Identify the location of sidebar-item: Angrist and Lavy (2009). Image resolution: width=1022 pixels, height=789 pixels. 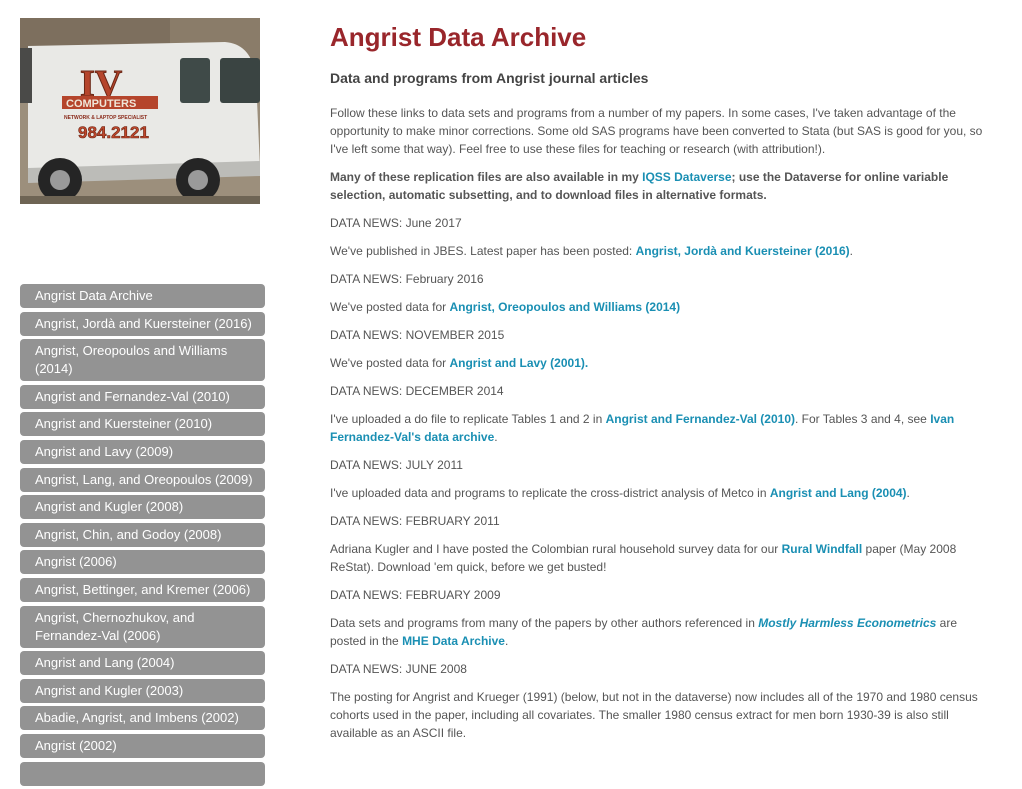
(142, 451).